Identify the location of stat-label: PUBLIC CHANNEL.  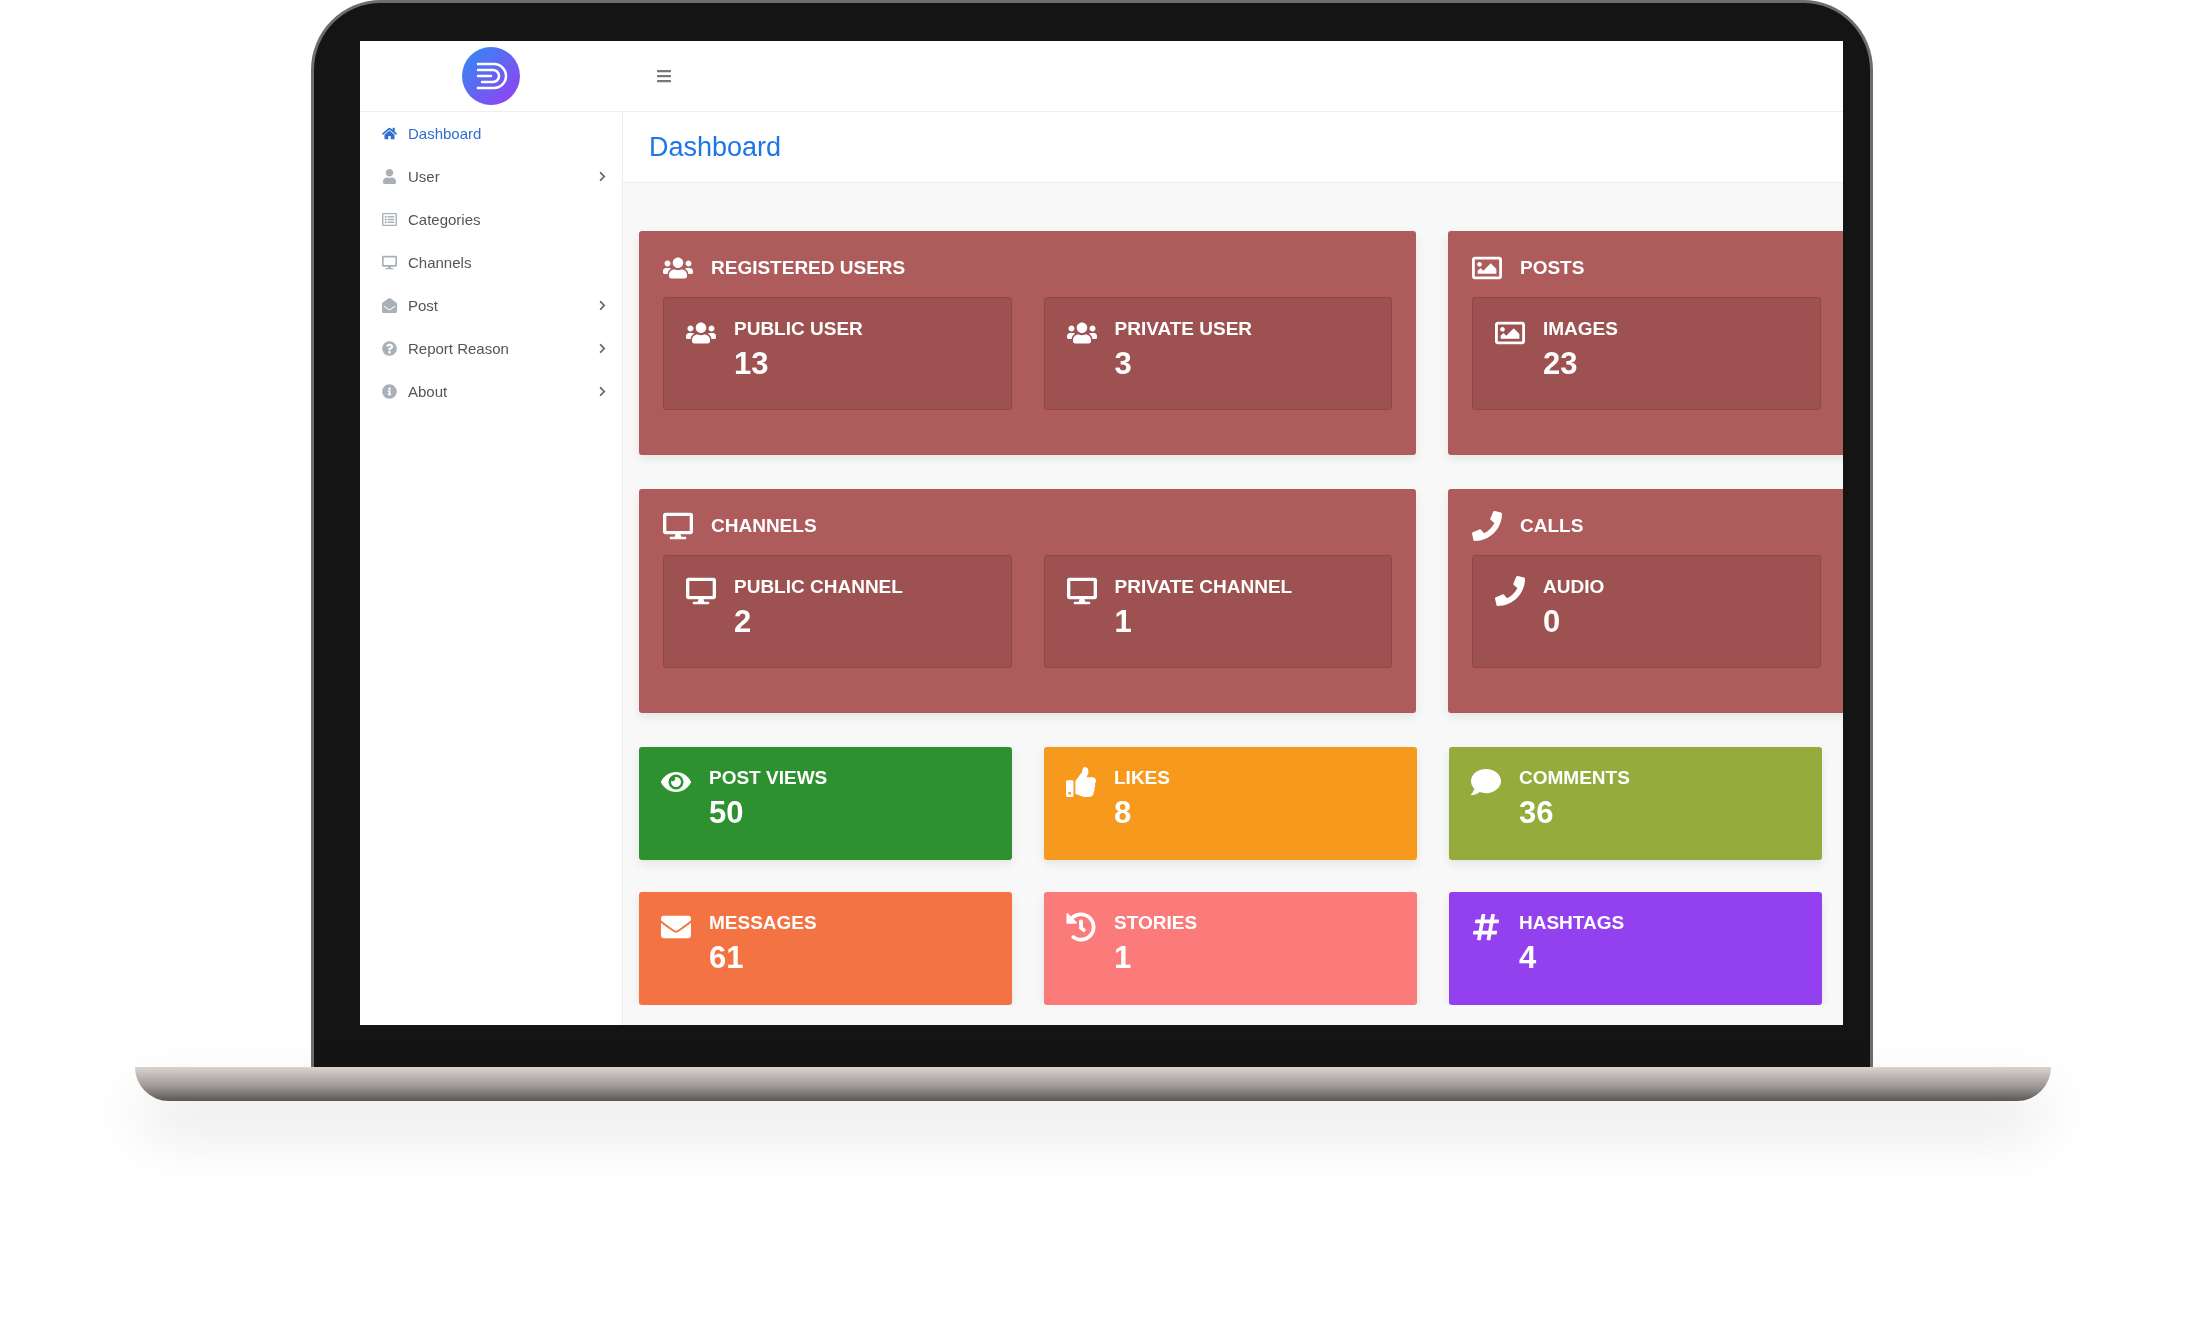
(818, 587).